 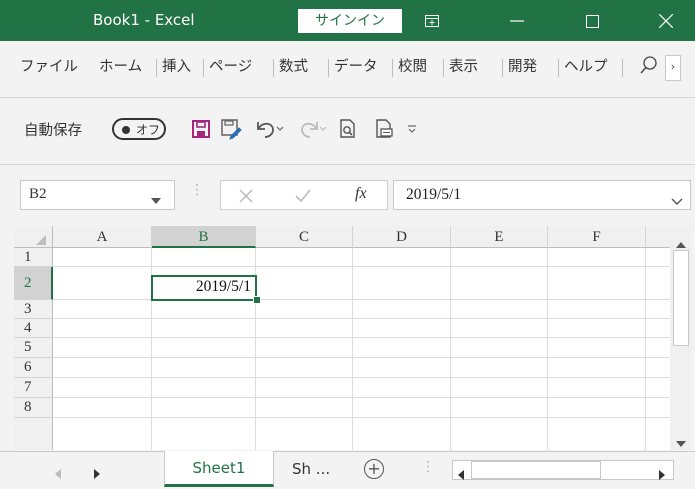 I want to click on signin-button: サインイン, so click(x=350, y=21).